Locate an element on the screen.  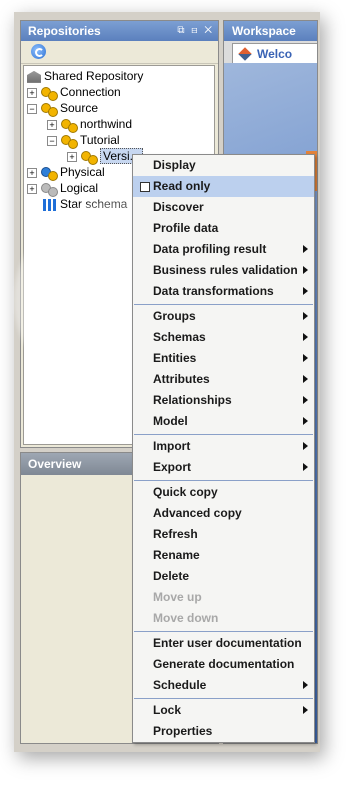
menu-item-quick-copy: Quick copy is located at coordinates (223, 492).